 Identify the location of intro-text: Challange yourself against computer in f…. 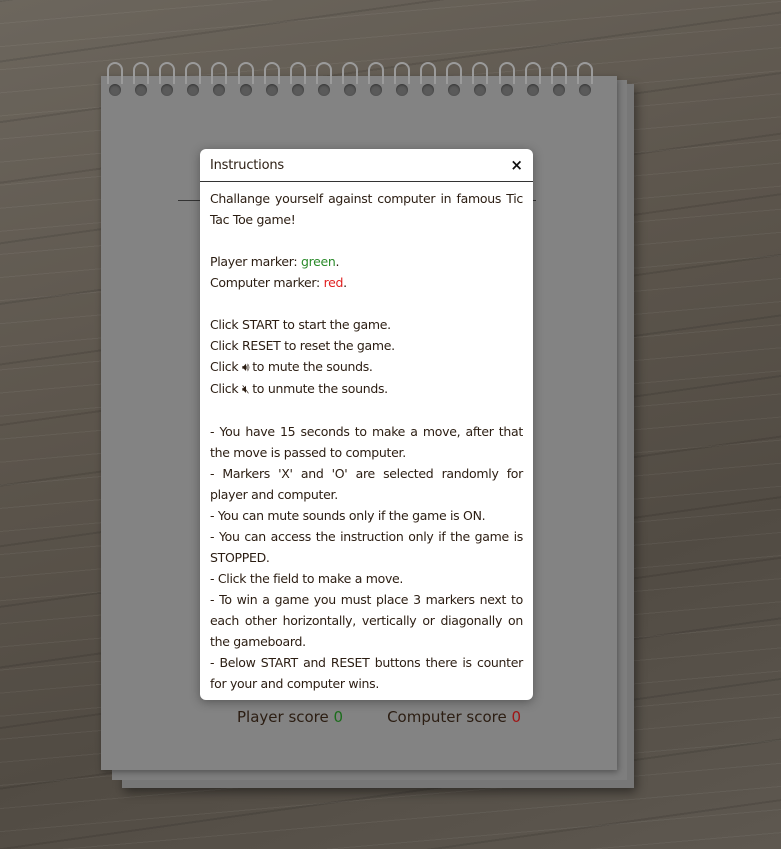
(366, 209).